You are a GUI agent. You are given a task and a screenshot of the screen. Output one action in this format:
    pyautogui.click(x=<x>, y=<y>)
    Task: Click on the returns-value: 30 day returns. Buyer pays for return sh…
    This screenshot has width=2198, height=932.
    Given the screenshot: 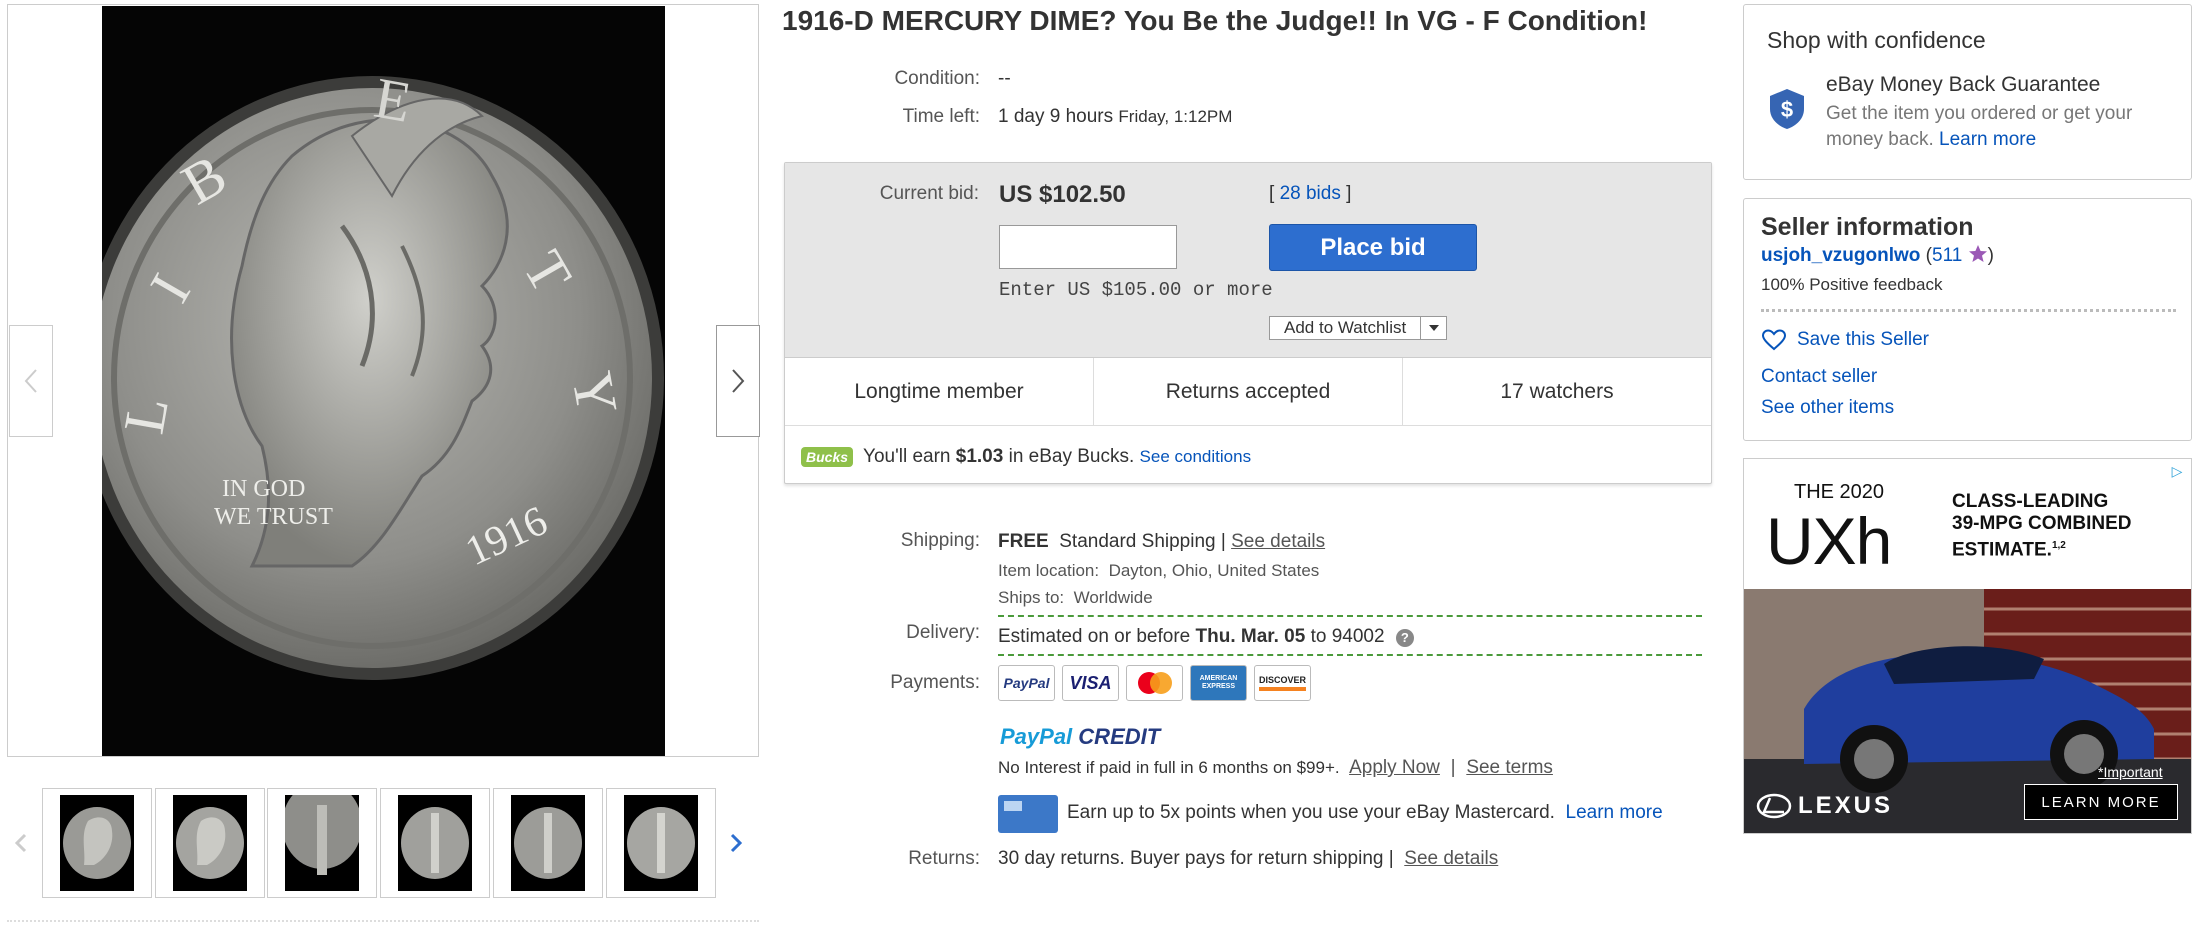 What is the action you would take?
    pyautogui.click(x=1248, y=859)
    